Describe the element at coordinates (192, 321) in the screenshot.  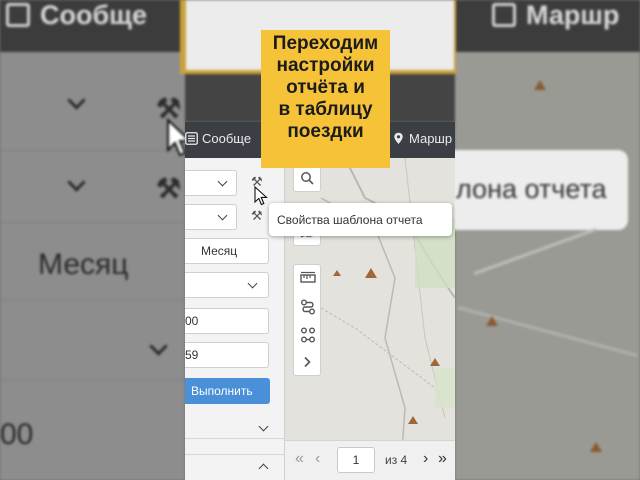
I see `time-from-value: 00` at that location.